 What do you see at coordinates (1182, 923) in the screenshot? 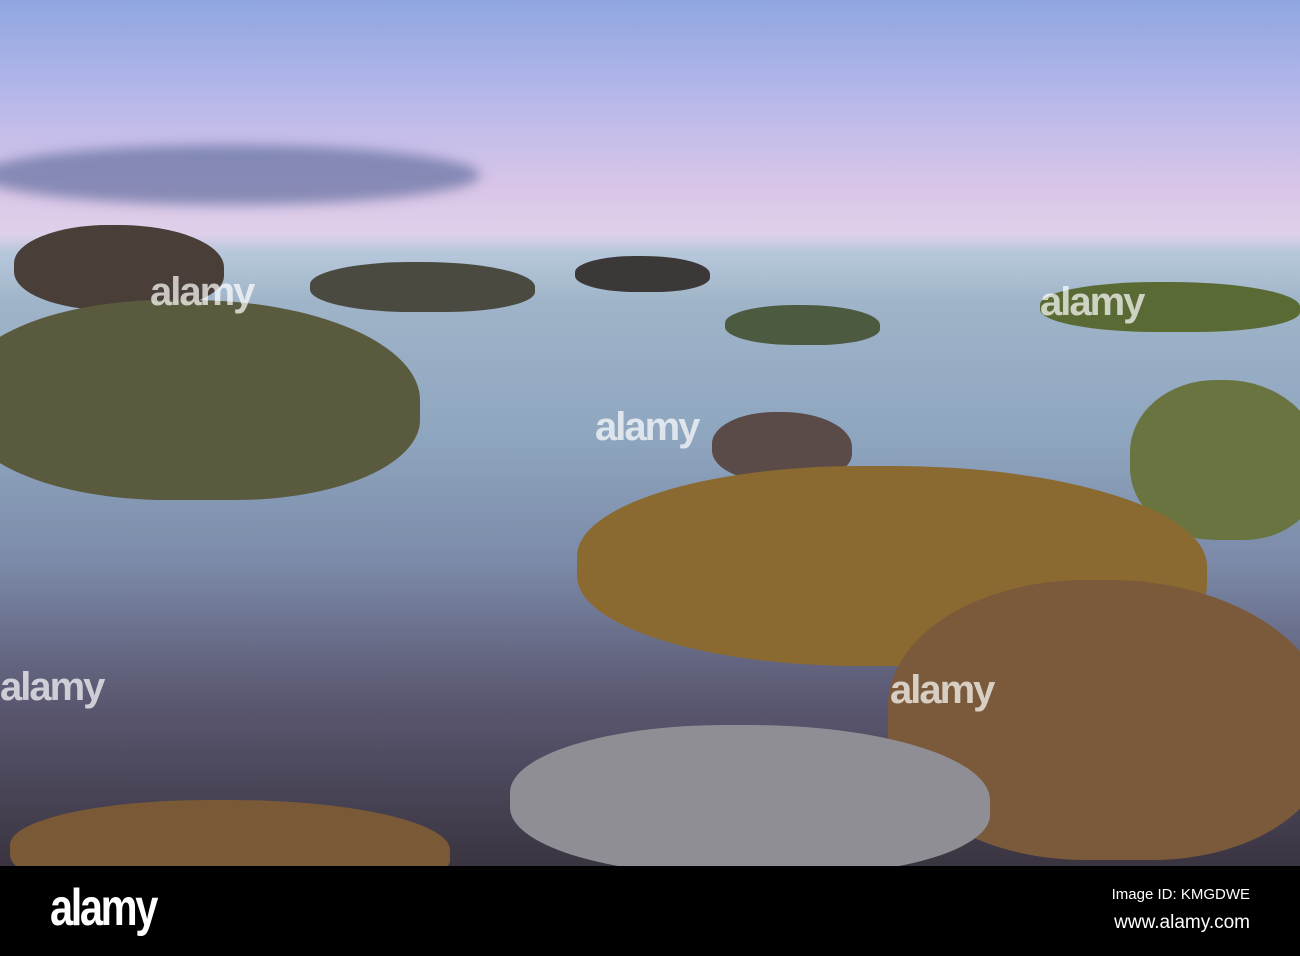
I see `website-link: www.alamy.com` at bounding box center [1182, 923].